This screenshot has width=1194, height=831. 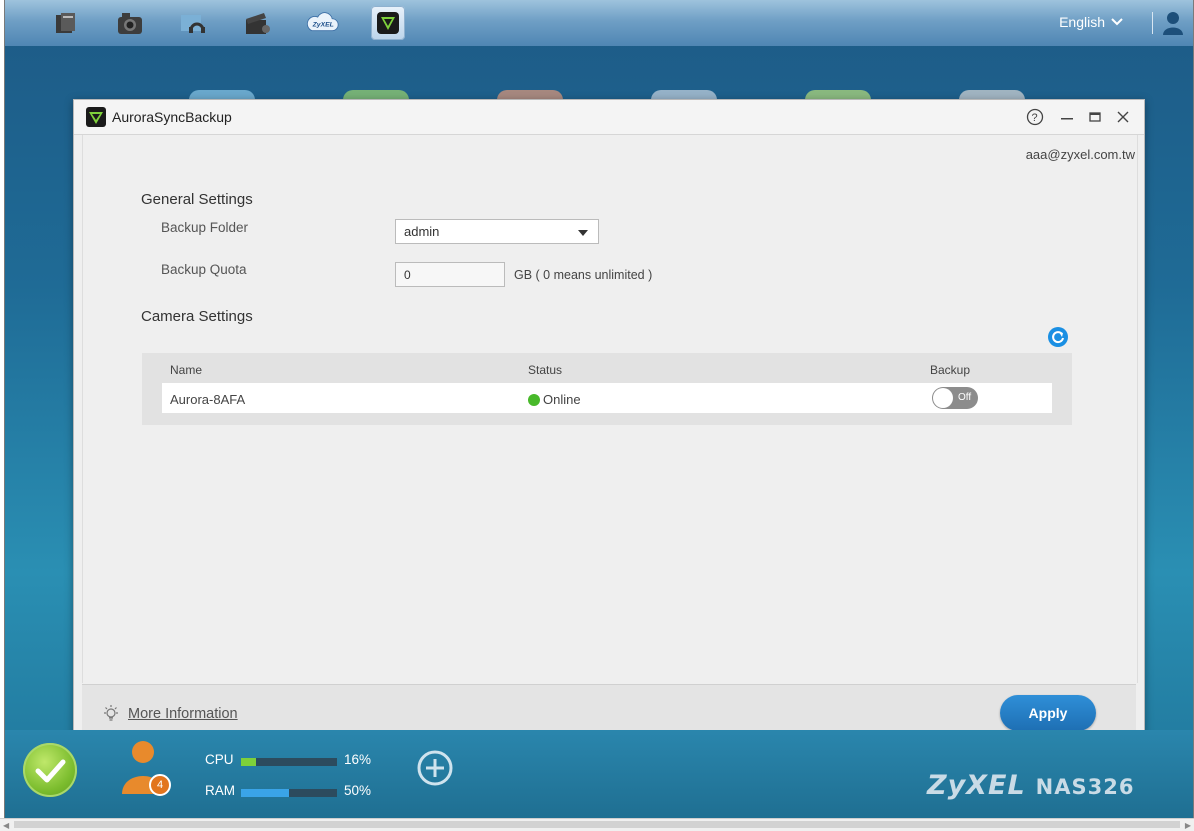 I want to click on column-header-name: Name, so click(x=186, y=370).